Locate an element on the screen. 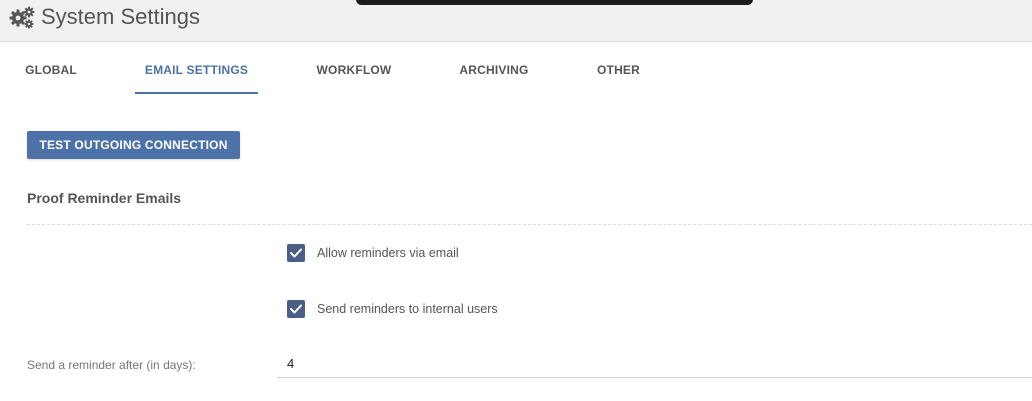 This screenshot has height=401, width=1032. send-internal-reminders-checkbox-row: Send reminders to internal users is located at coordinates (392, 309).